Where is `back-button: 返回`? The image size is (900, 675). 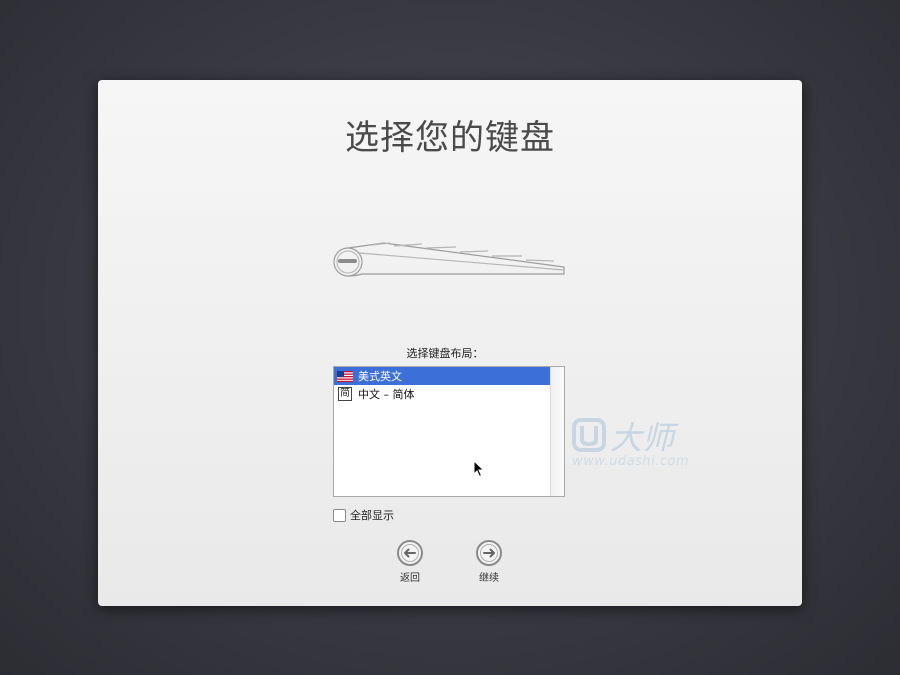 back-button: 返回 is located at coordinates (410, 561).